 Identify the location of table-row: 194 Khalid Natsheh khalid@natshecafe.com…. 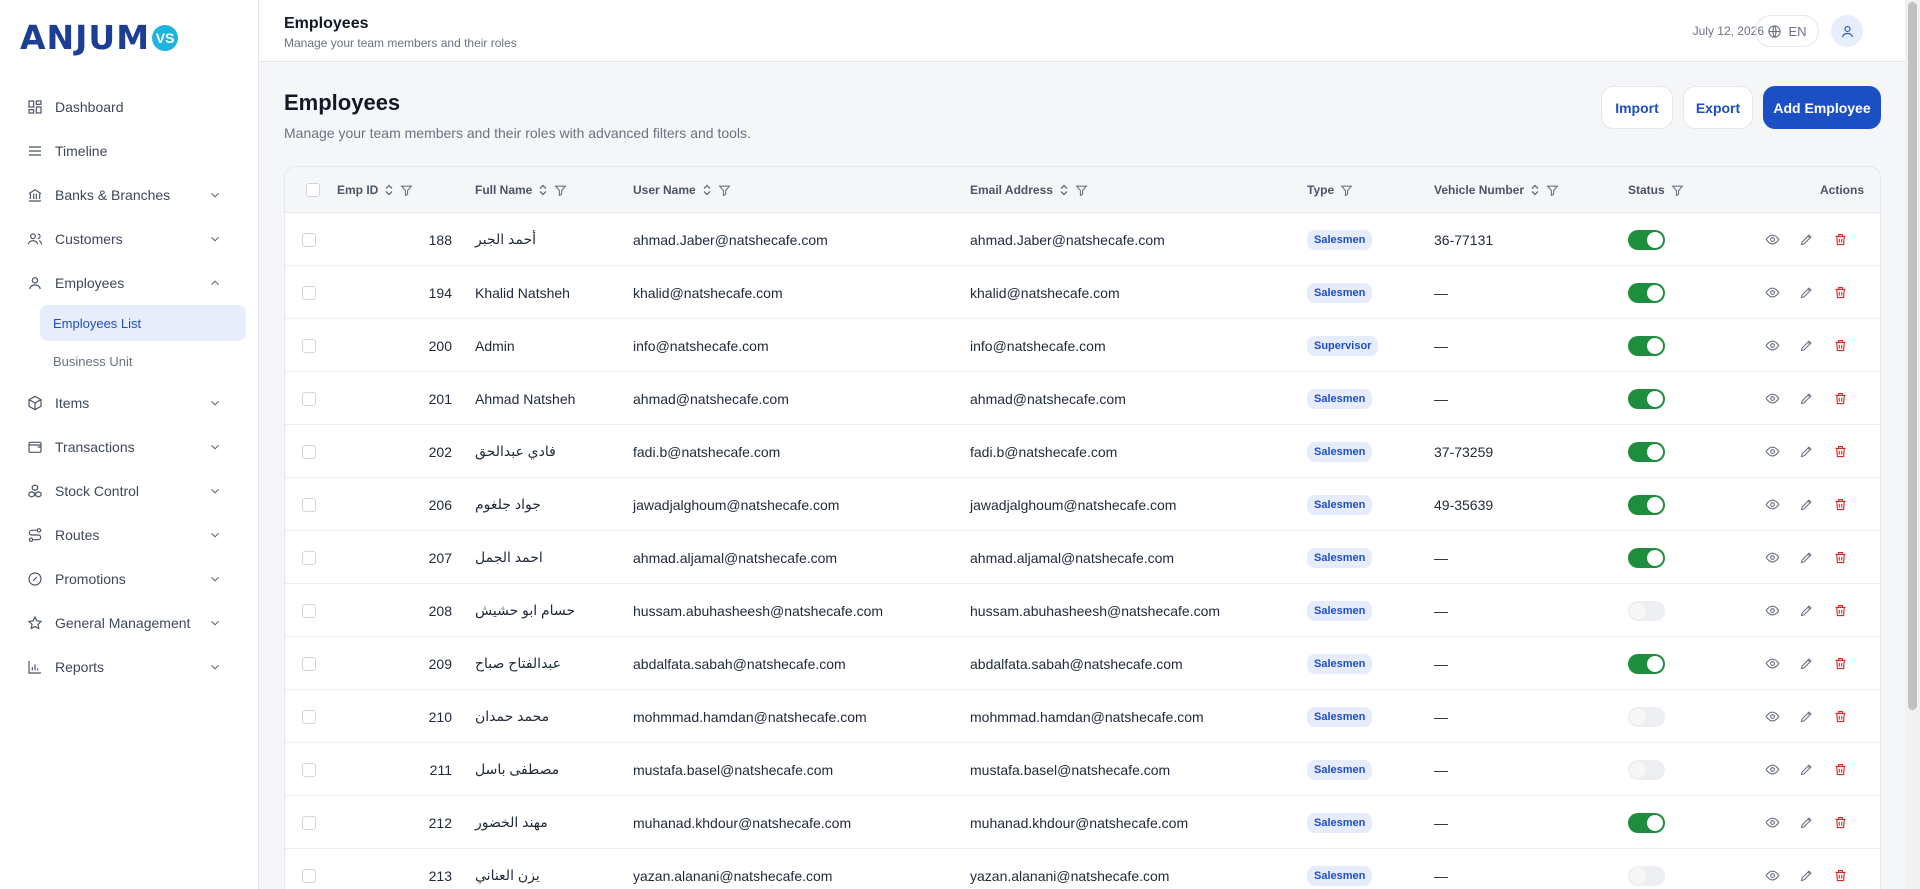
(1082, 292).